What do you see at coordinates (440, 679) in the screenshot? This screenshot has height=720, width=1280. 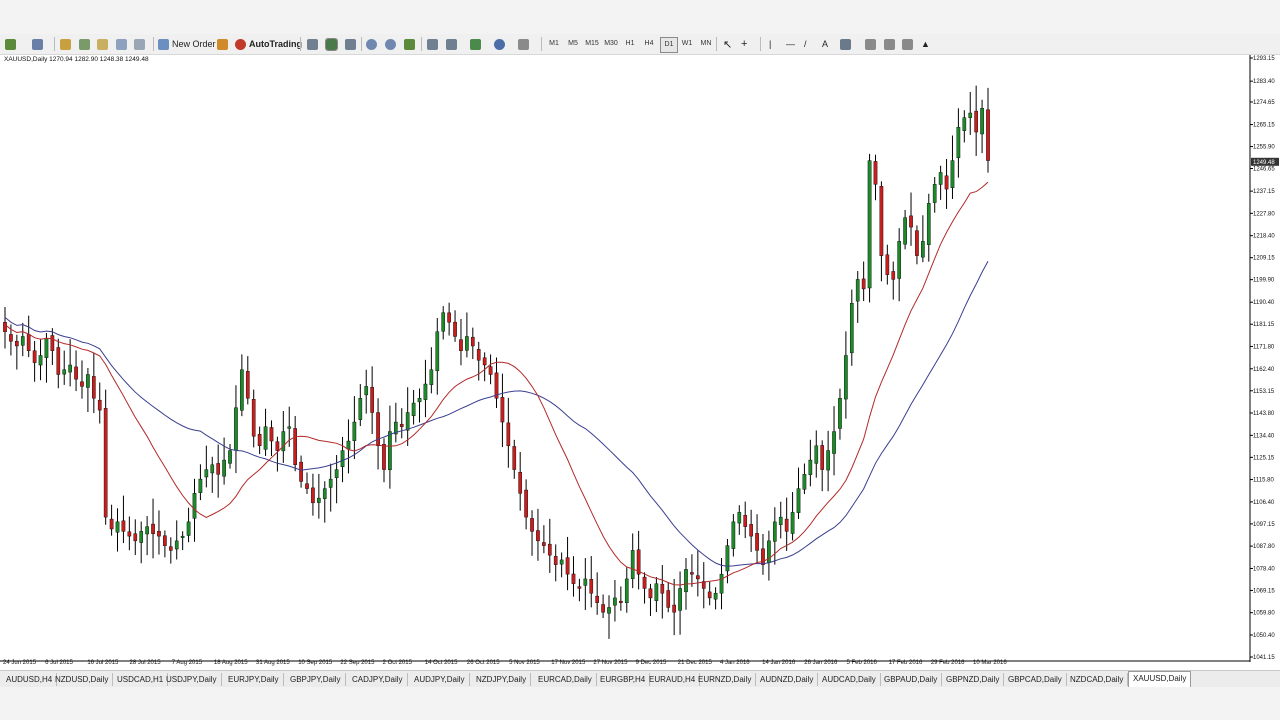 I see `chart-tab-audjpy-daily: AUDJPY,Daily` at bounding box center [440, 679].